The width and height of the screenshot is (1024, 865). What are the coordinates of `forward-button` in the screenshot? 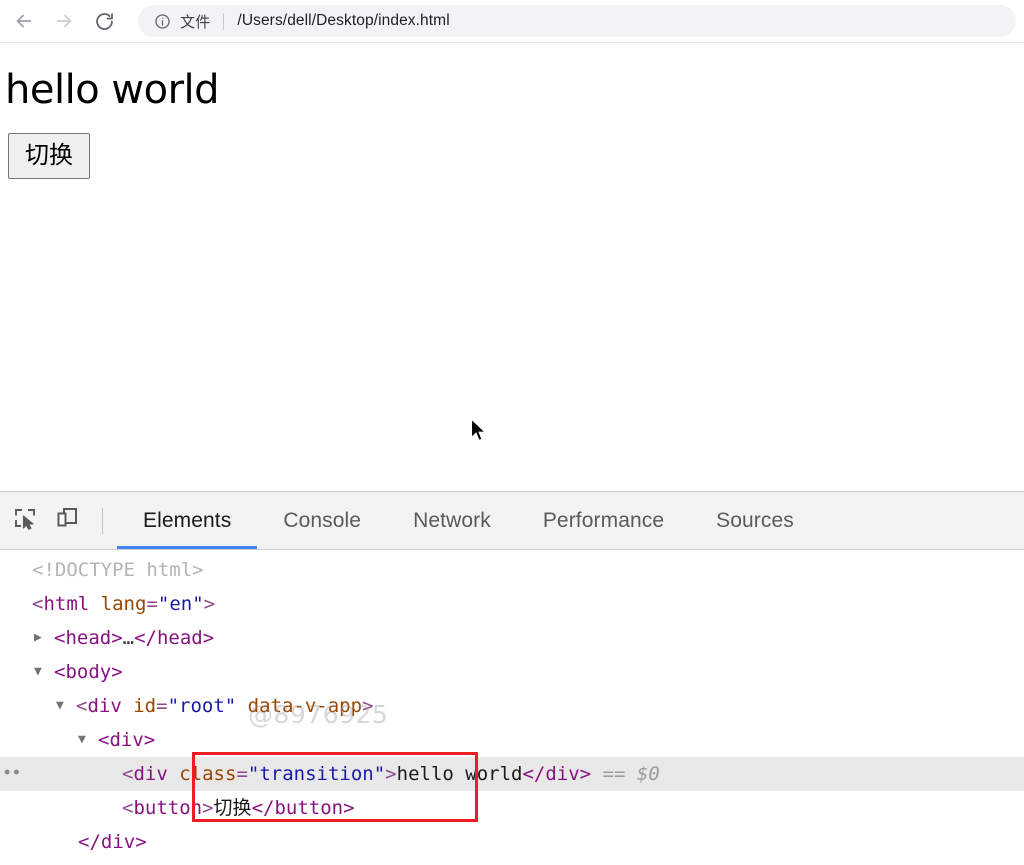 It's located at (64, 21).